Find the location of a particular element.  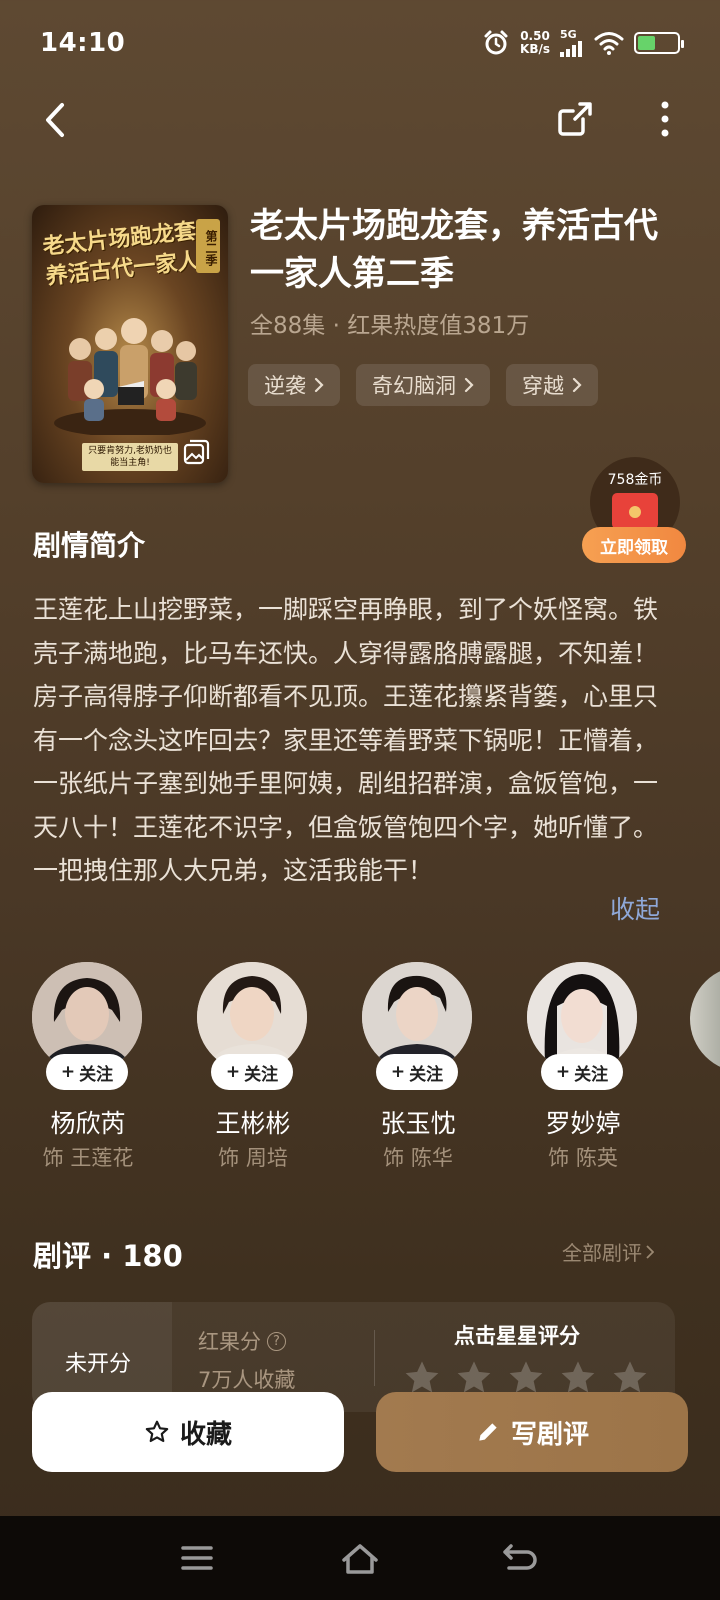

cast-member: + 关注 杨欣芮 饰 王莲花 is located at coordinates (88, 1067).